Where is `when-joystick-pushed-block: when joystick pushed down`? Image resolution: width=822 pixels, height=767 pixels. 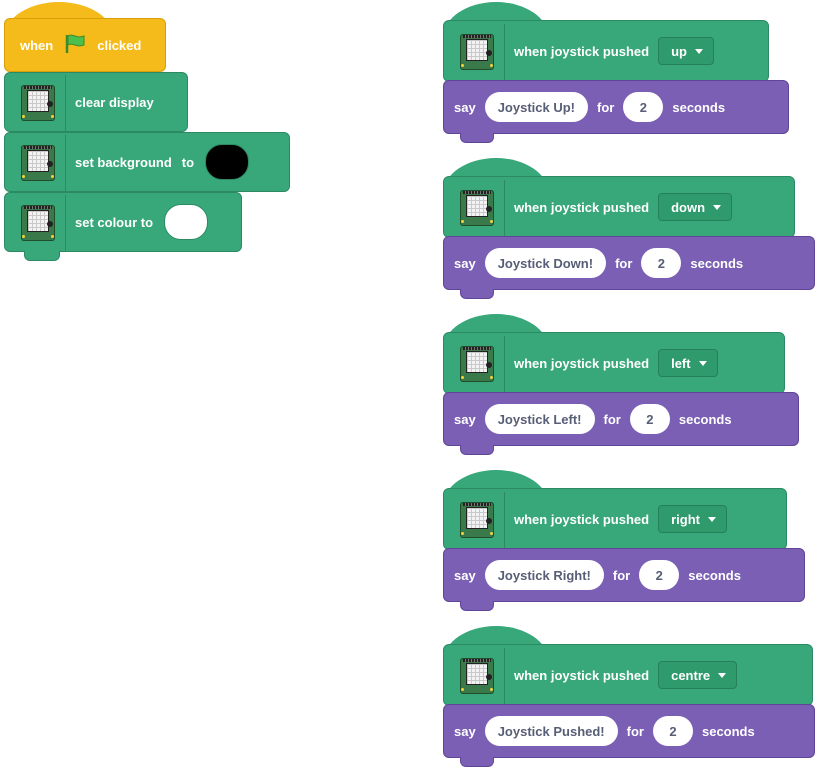
when-joystick-pushed-block: when joystick pushed down is located at coordinates (619, 207).